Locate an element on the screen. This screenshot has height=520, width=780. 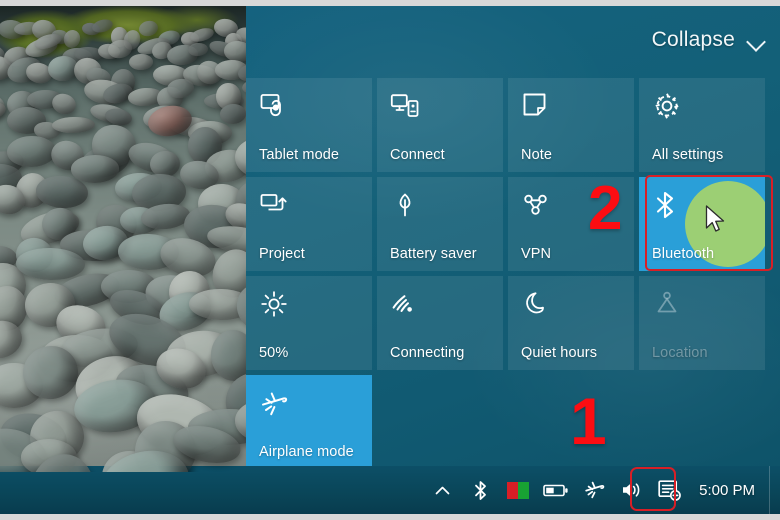
quick-action-tile-label: Note is located at coordinates (537, 155).